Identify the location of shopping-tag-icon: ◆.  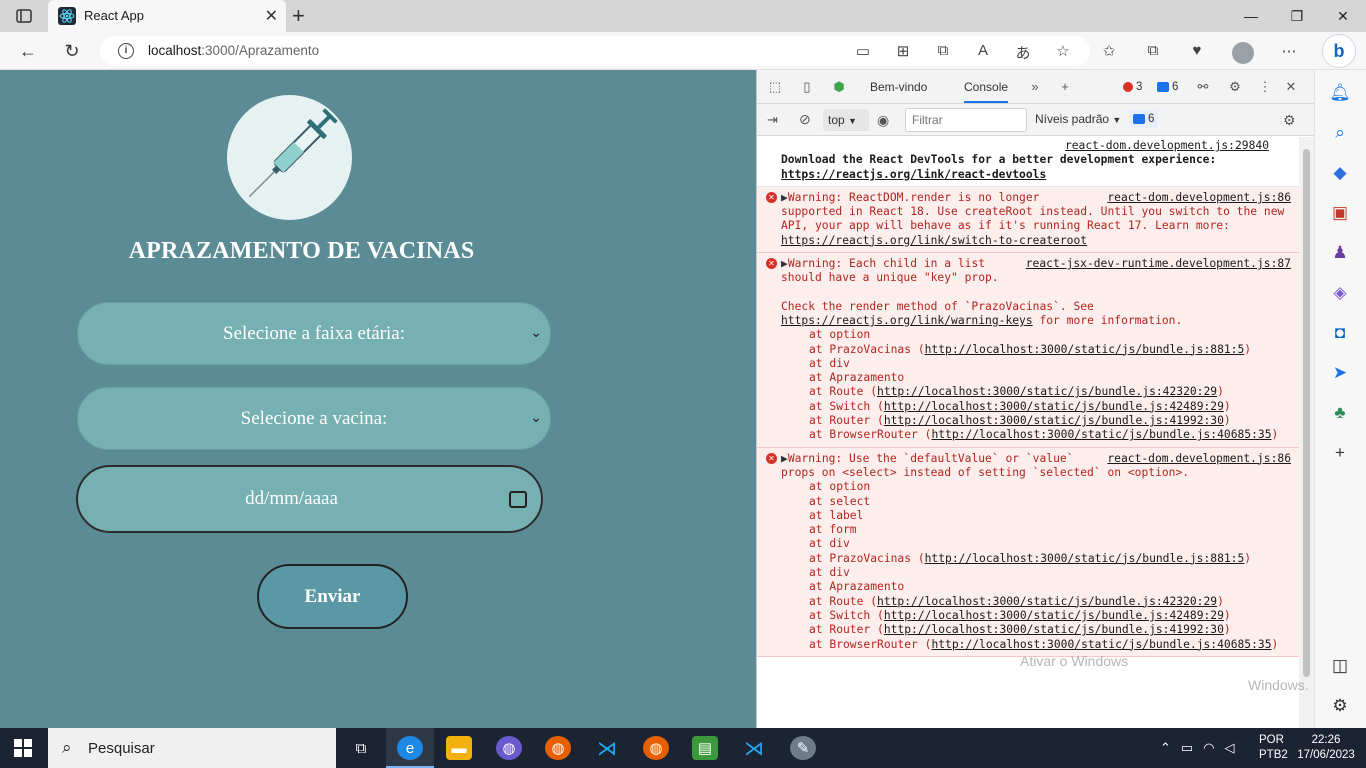
(1340, 173).